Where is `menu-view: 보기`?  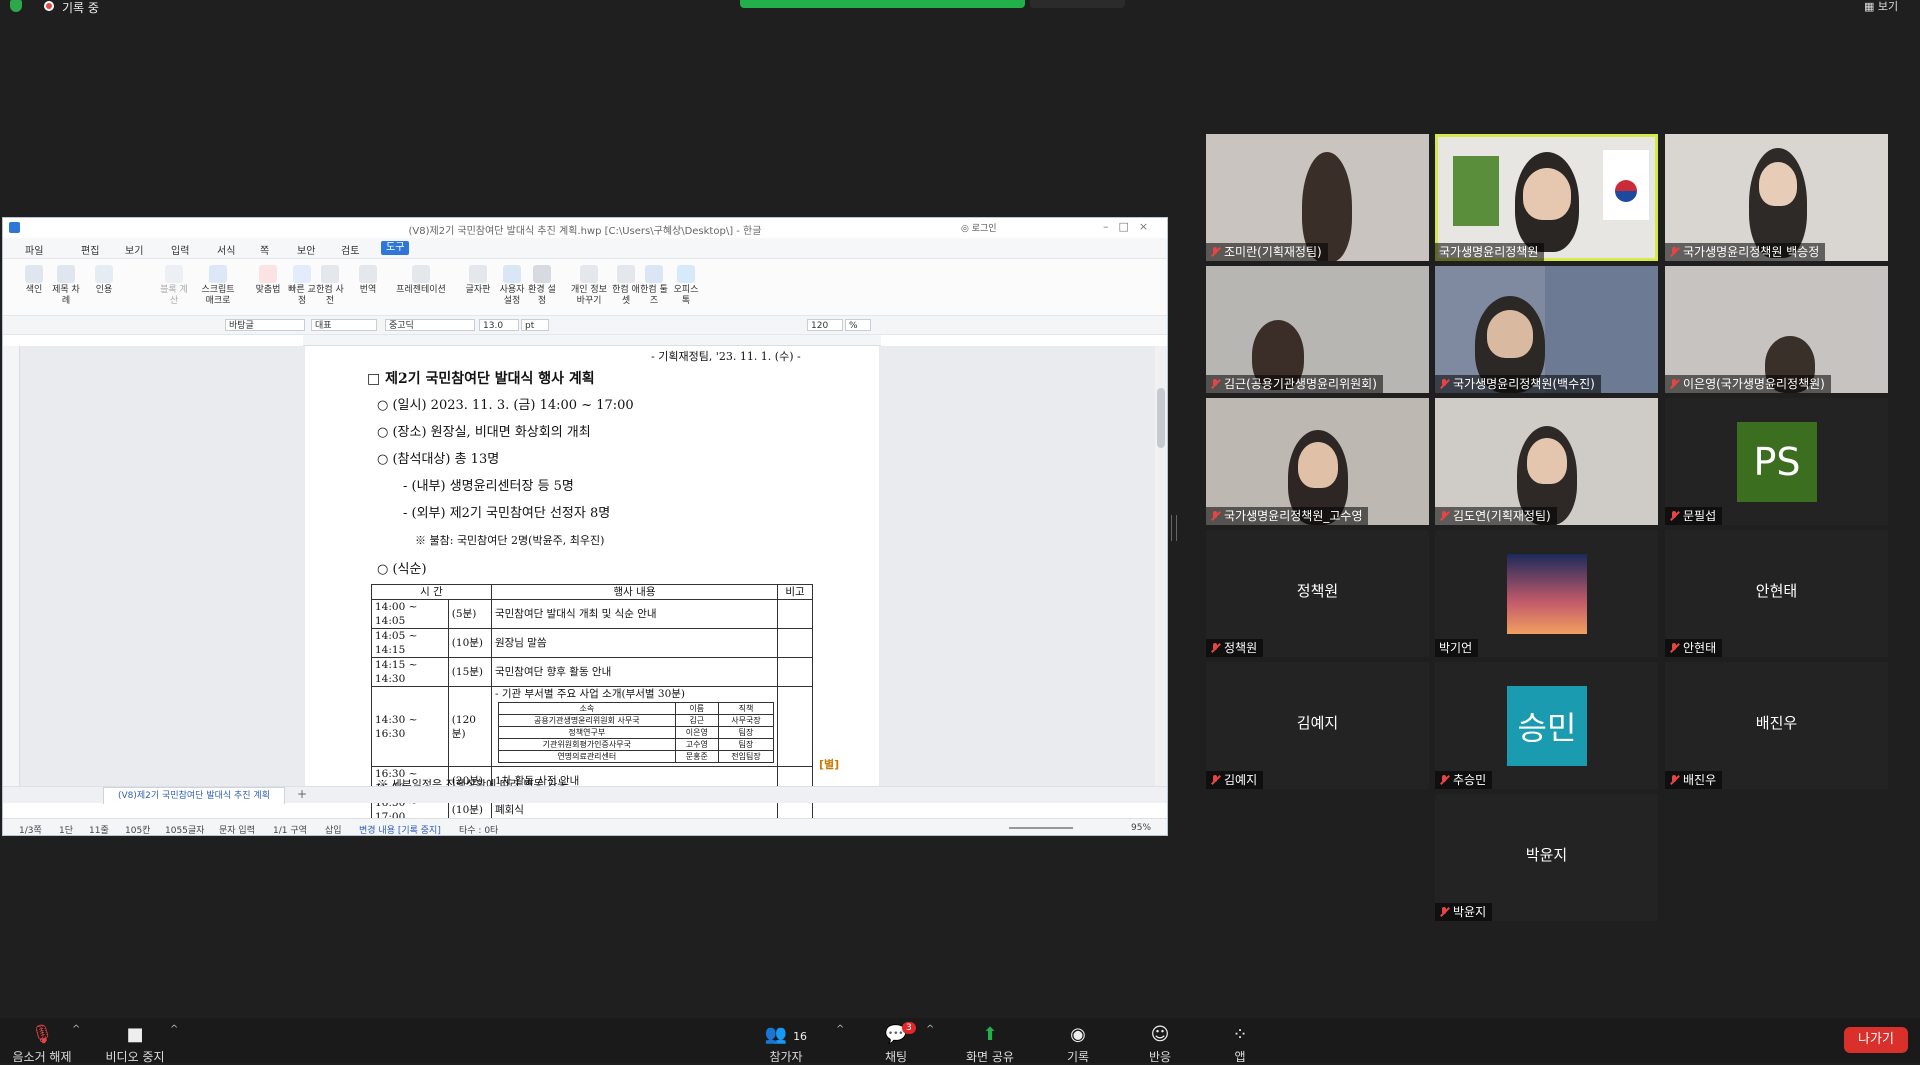 menu-view: 보기 is located at coordinates (134, 249).